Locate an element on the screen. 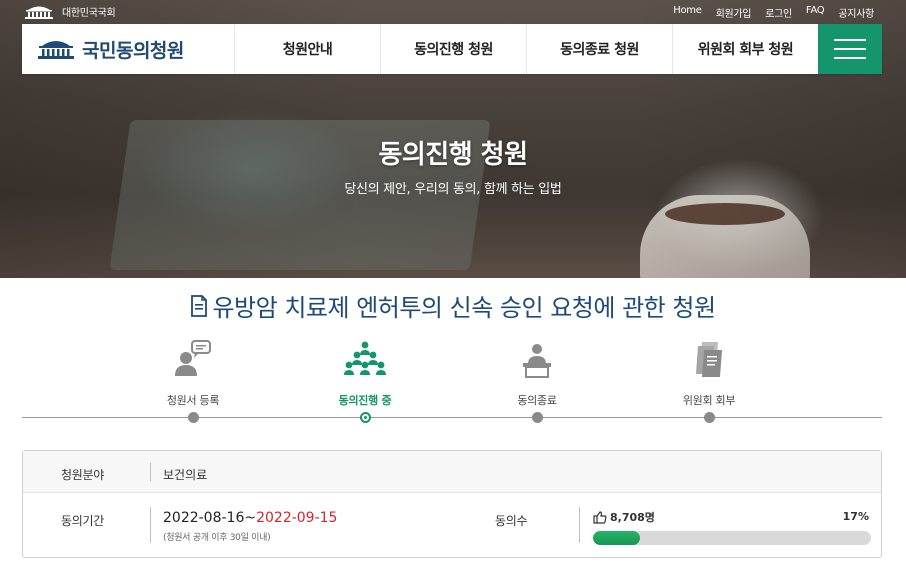 This screenshot has height=568, width=906. period-dates: 2022-08-16~2022-09-15 is located at coordinates (250, 518).